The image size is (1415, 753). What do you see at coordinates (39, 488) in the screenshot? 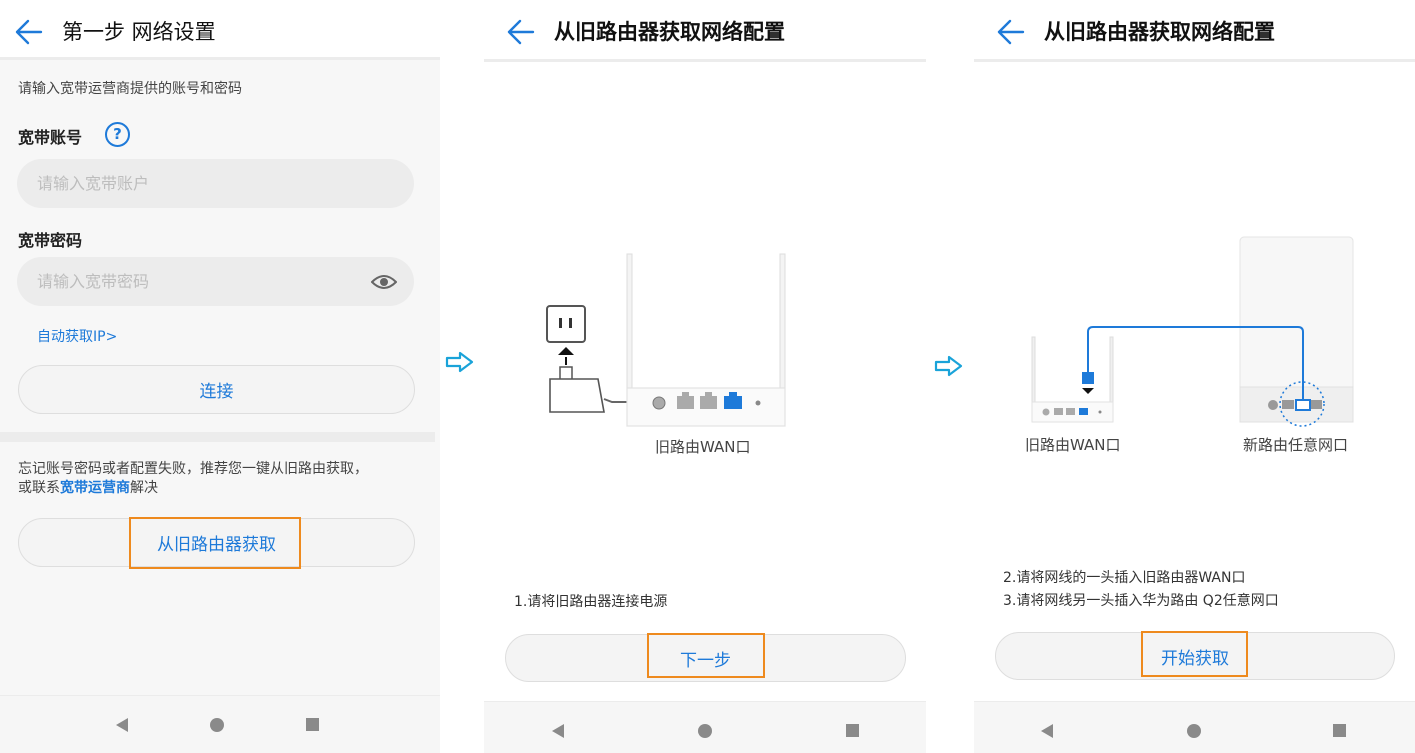
I see `forgot-text-prefix: 或联系` at bounding box center [39, 488].